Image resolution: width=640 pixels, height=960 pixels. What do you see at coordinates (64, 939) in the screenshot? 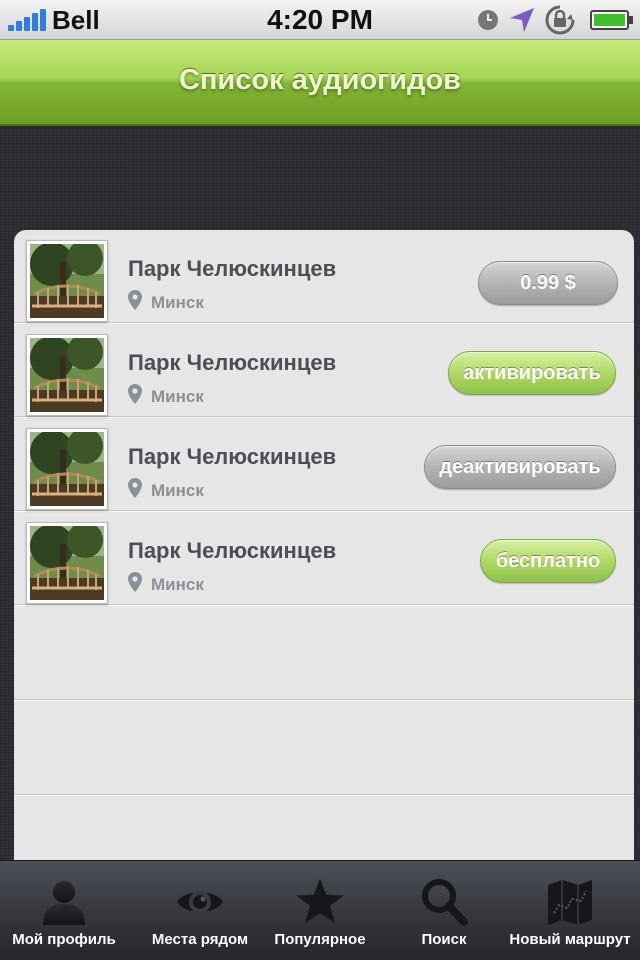
I see `tab-label: Мой профиль` at bounding box center [64, 939].